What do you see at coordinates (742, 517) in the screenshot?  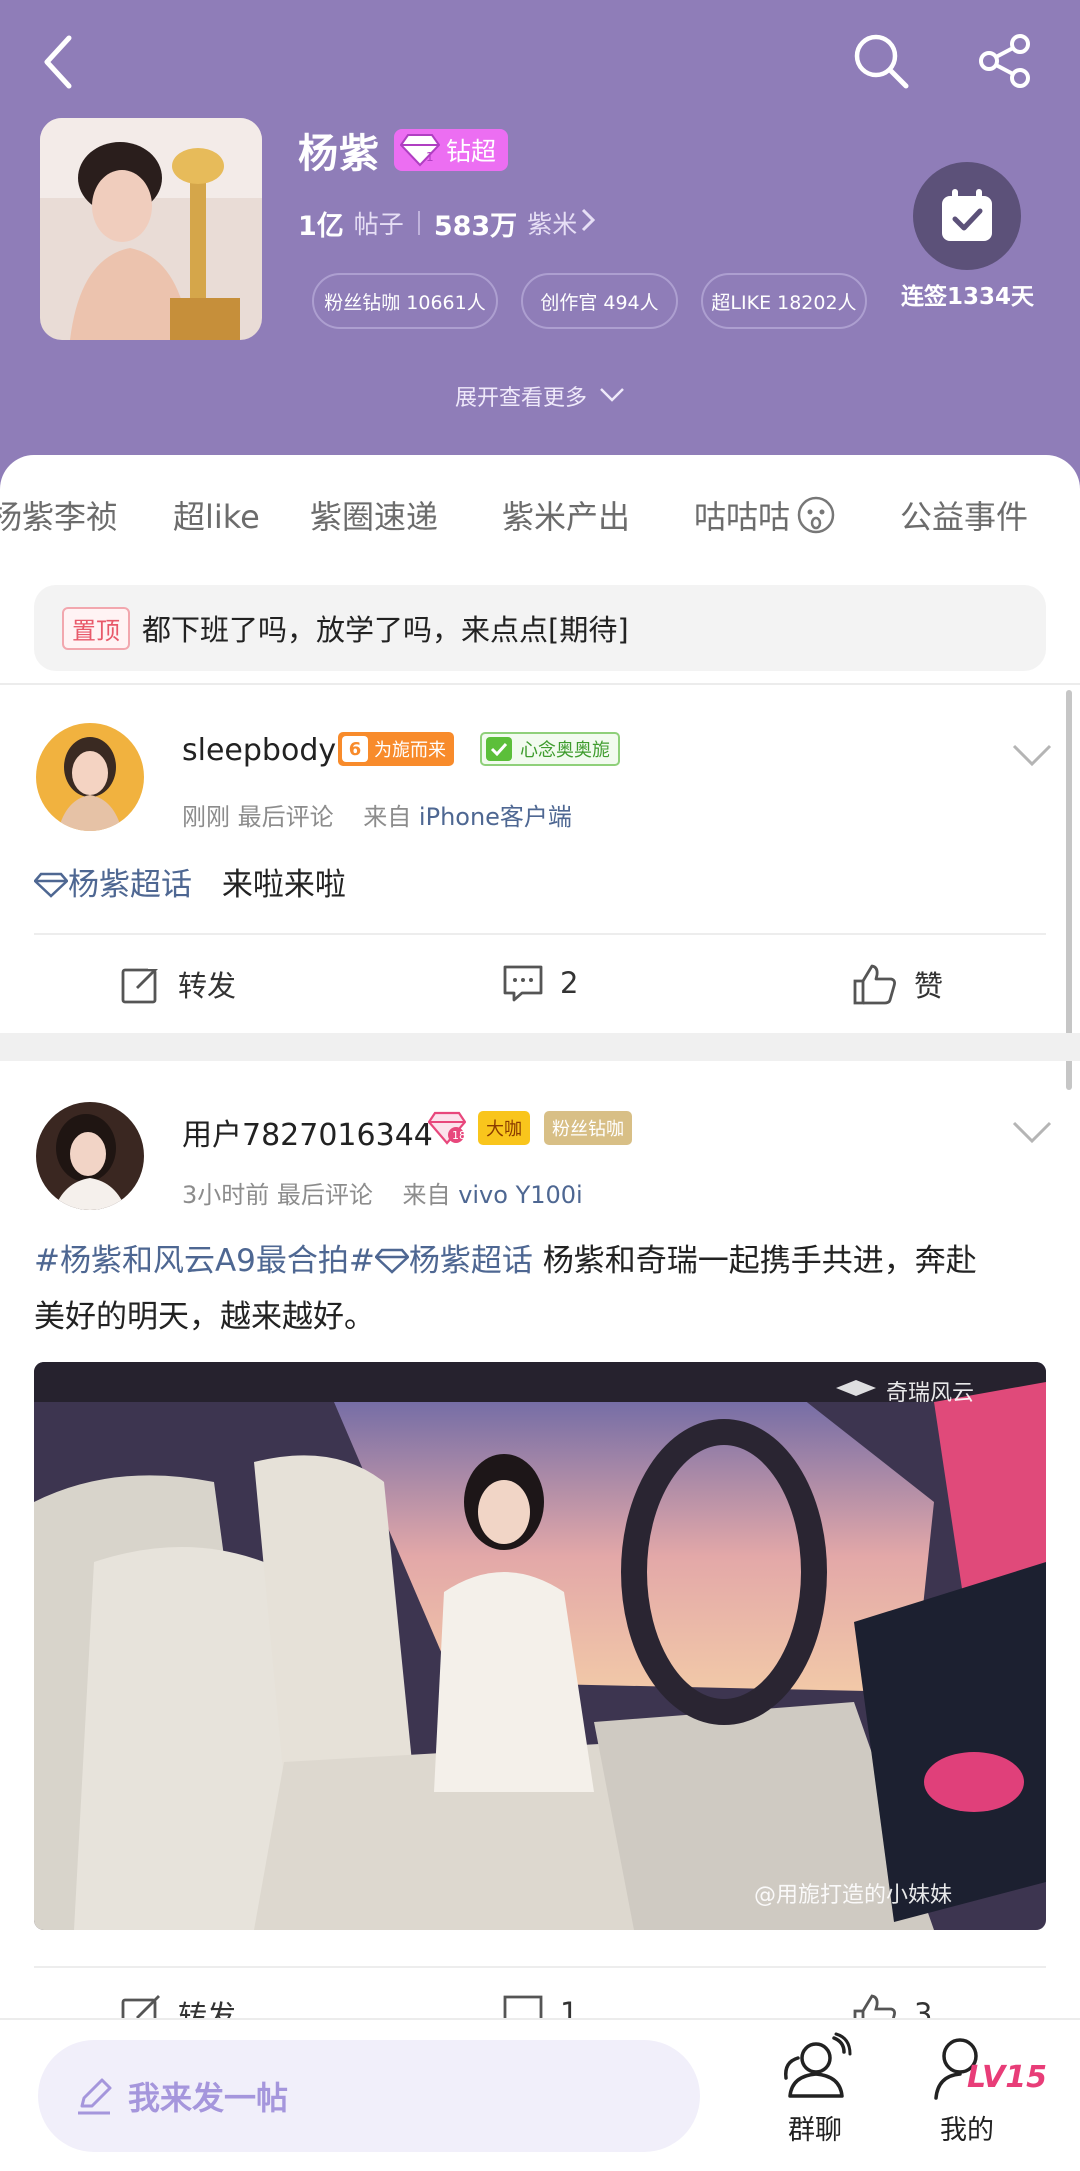 I see `tab-gugugu-label: 咕咕咕` at bounding box center [742, 517].